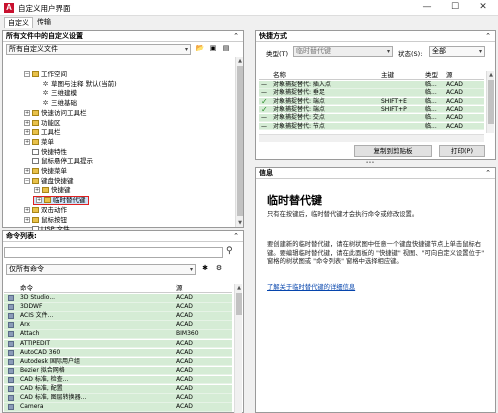  What do you see at coordinates (393, 151) in the screenshot?
I see `copy-to-clipboard-button: 复制到剪贴板` at bounding box center [393, 151].